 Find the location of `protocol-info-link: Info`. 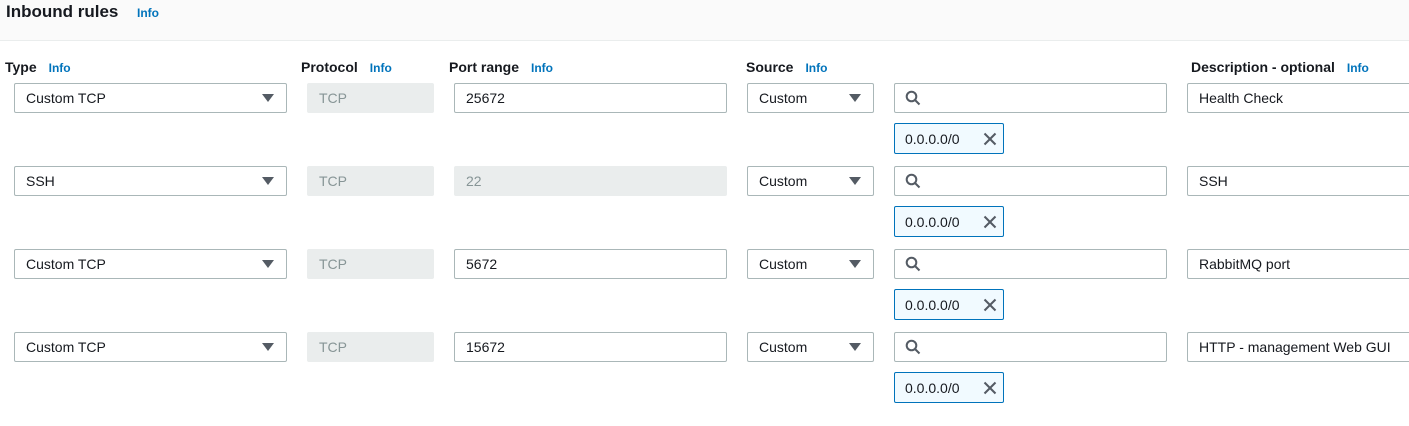

protocol-info-link: Info is located at coordinates (381, 68).